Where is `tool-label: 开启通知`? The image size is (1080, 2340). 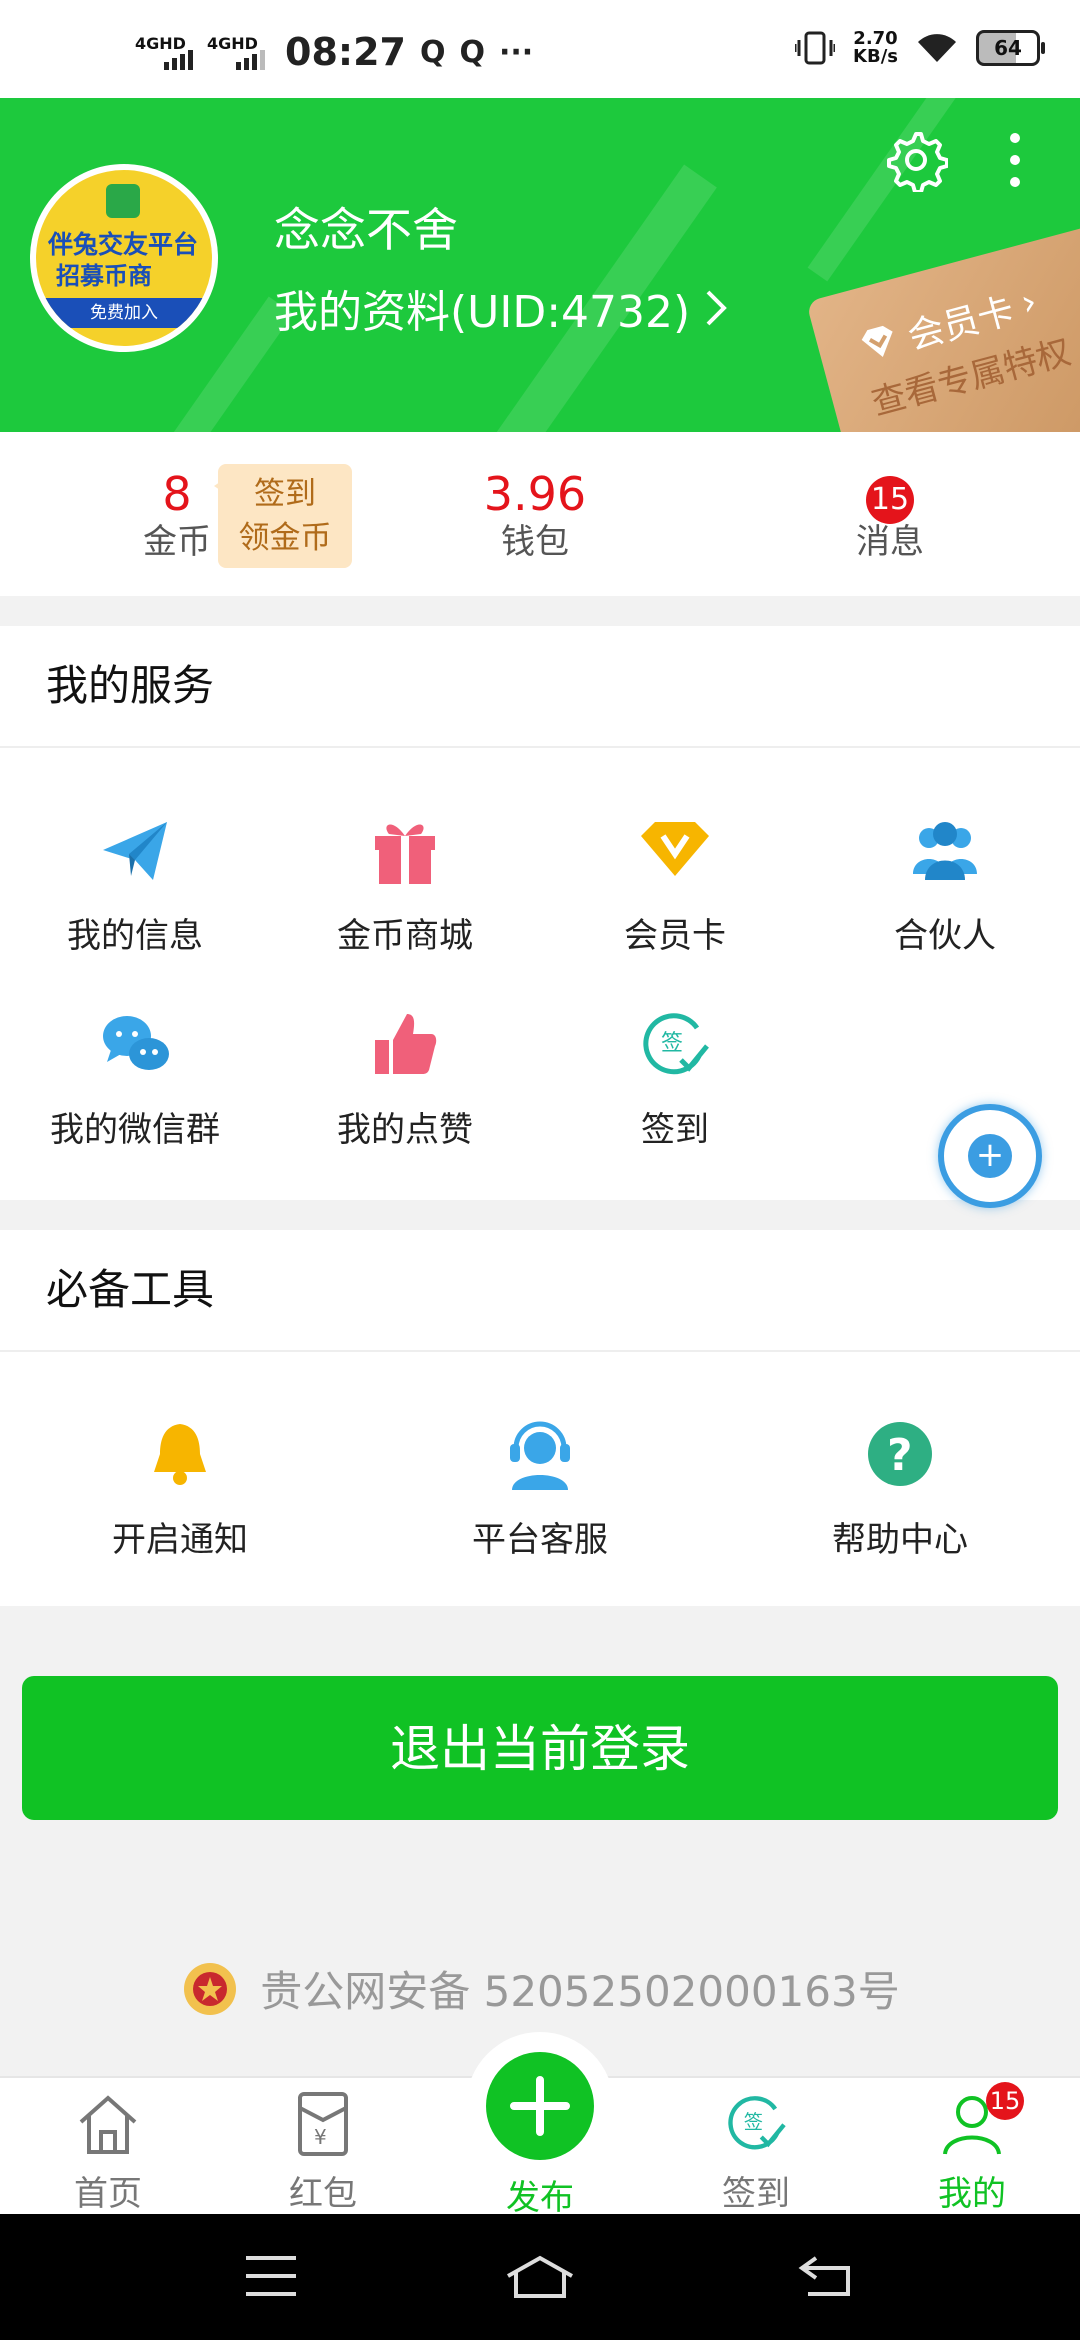
tool-label: 开启通知 is located at coordinates (180, 1540).